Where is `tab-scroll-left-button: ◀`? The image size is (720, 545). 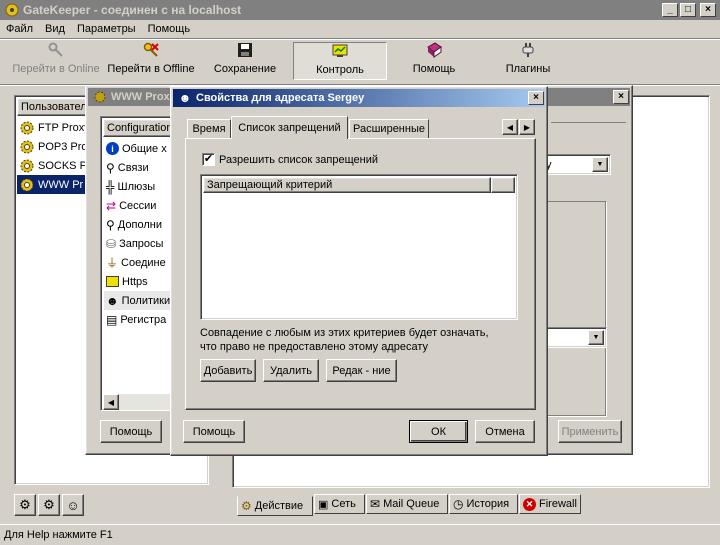 tab-scroll-left-button: ◀ is located at coordinates (510, 127).